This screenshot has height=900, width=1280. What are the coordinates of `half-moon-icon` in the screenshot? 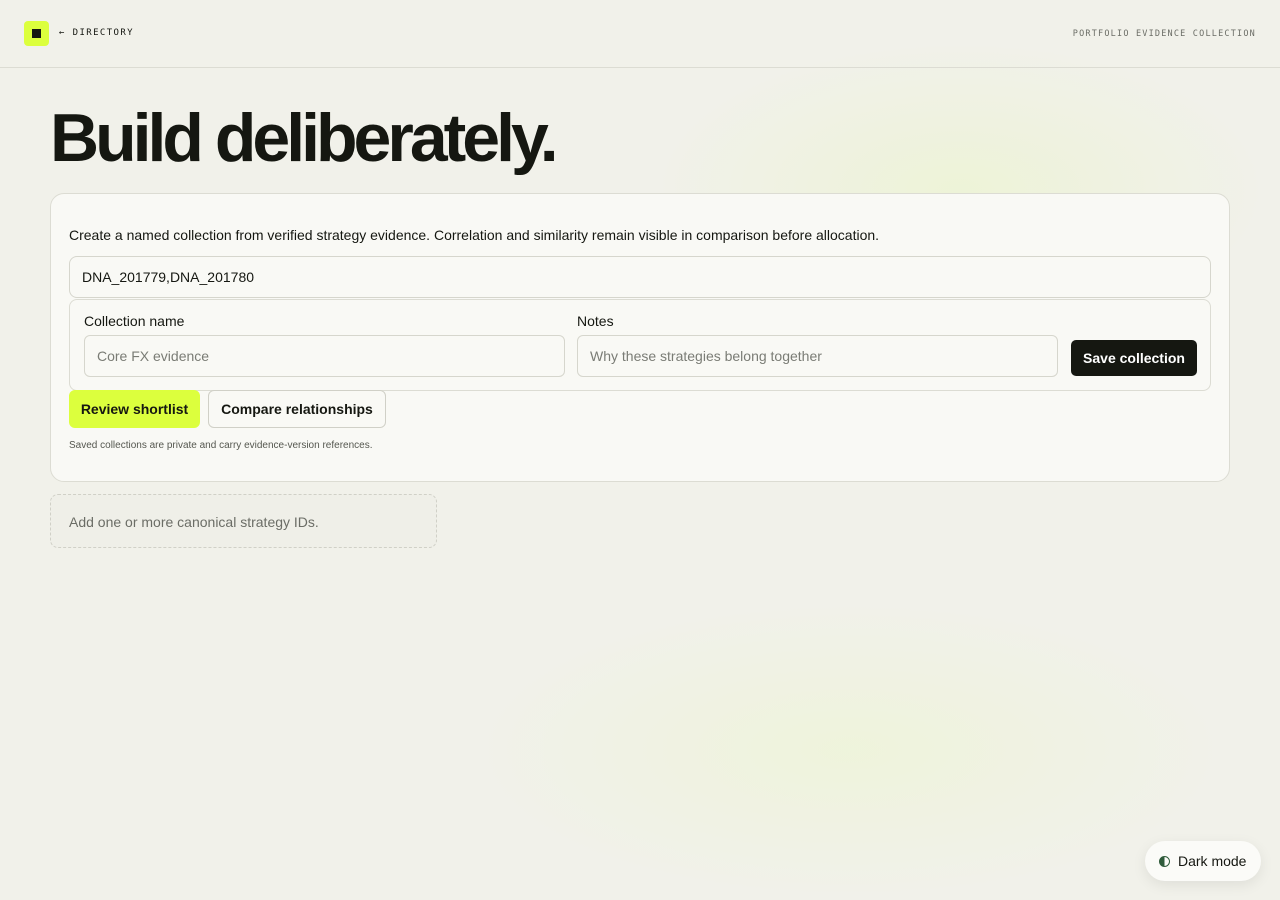 It's located at (1164, 861).